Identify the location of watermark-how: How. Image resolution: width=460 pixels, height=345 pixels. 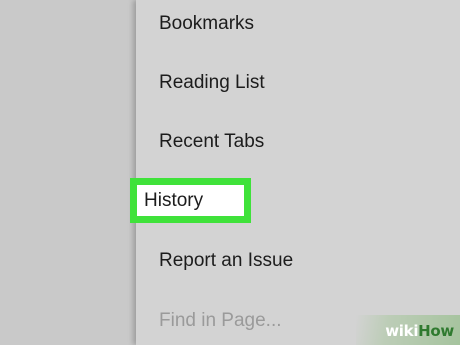
(436, 331).